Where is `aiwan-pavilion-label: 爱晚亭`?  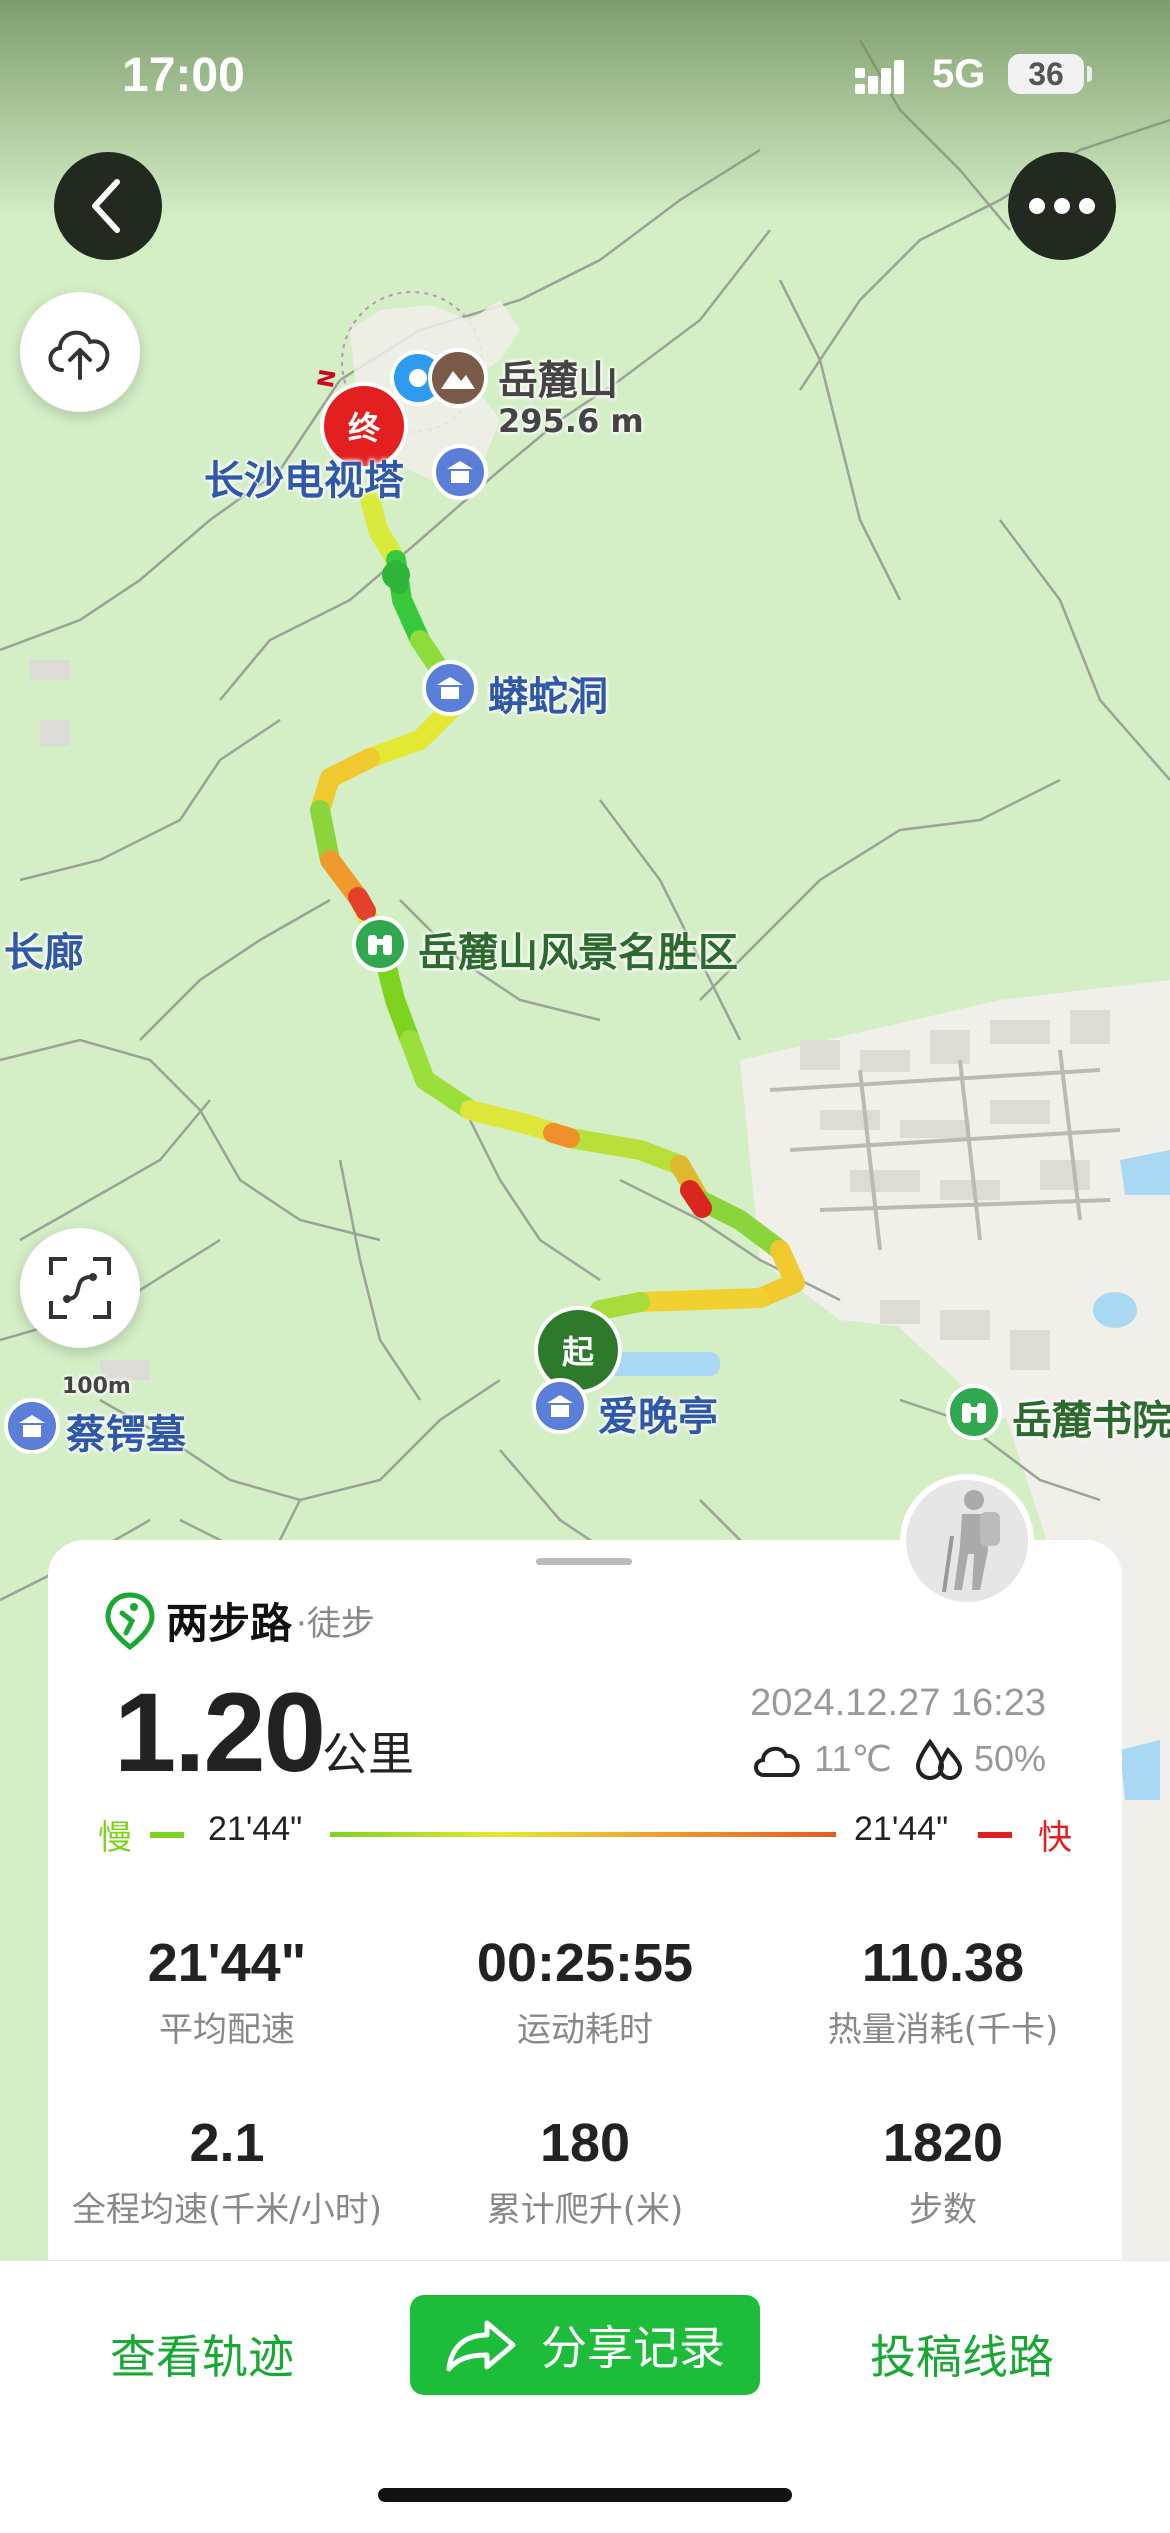
aiwan-pavilion-label: 爱晚亭 is located at coordinates (658, 1413).